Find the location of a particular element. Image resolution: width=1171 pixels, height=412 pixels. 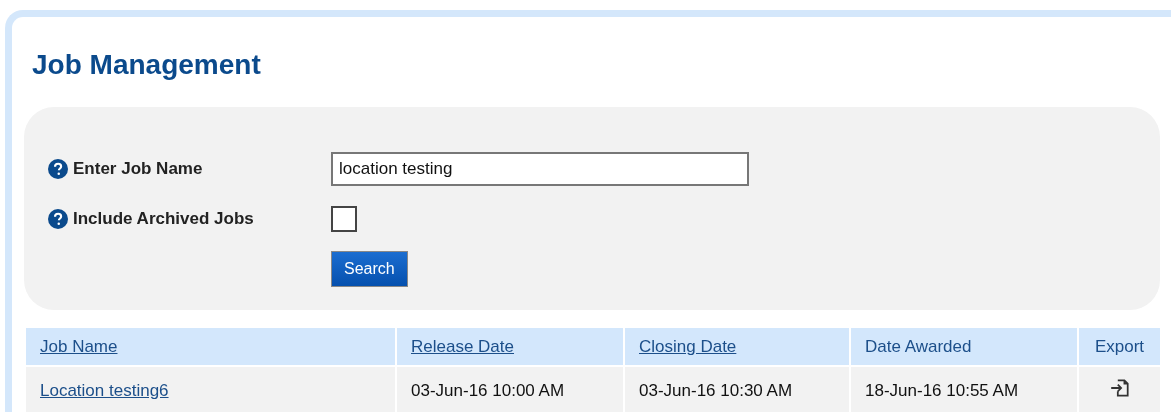

export-icon is located at coordinates (1119, 388).